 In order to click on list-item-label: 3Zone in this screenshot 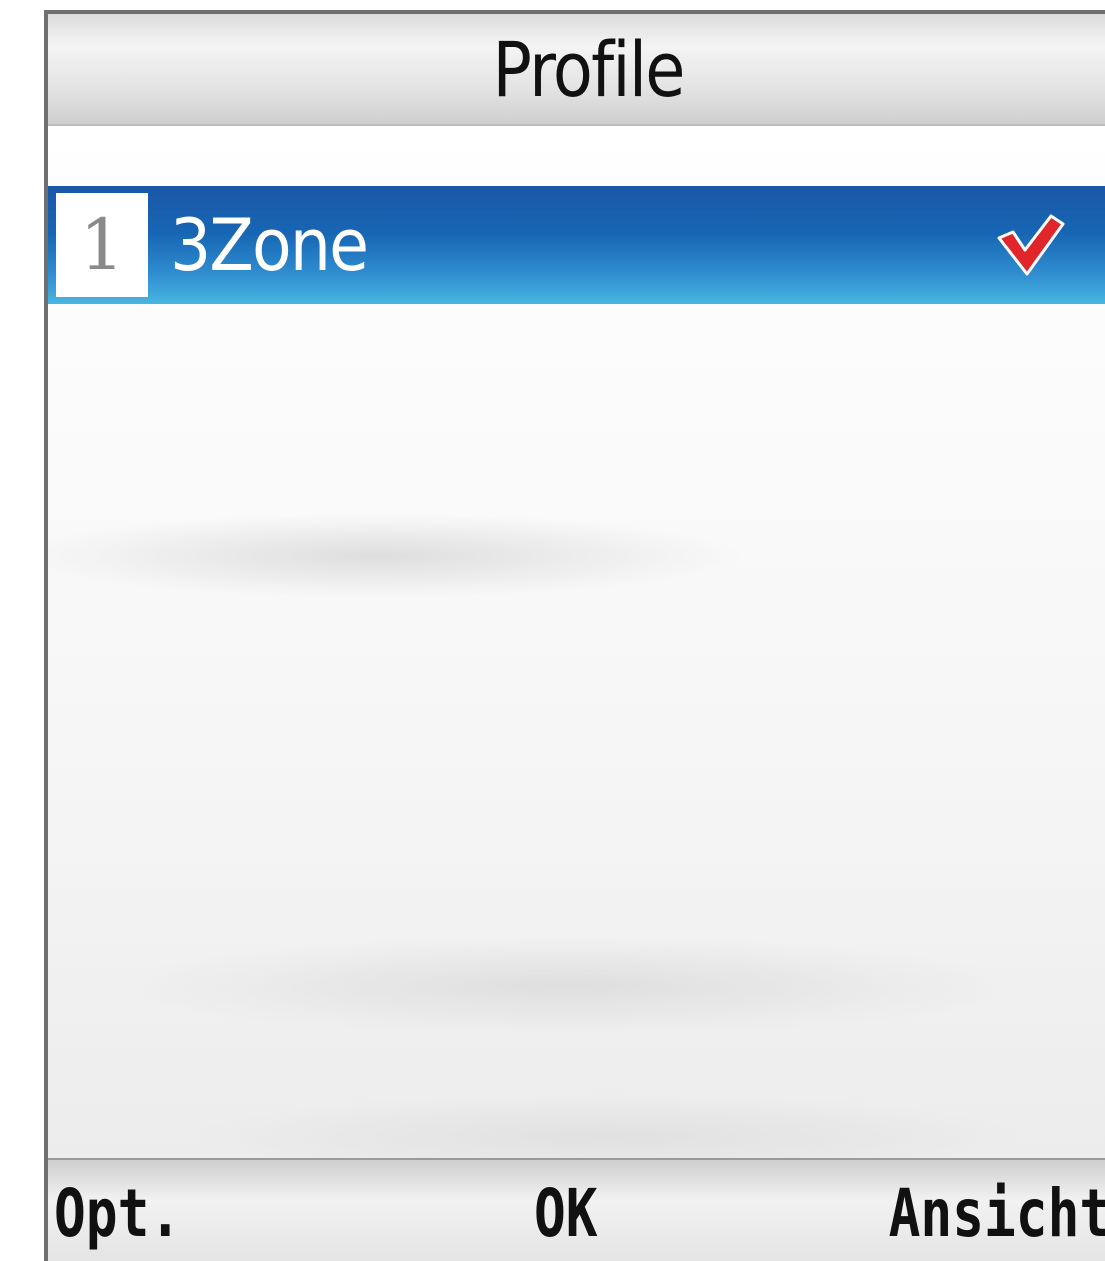, I will do `click(269, 245)`.